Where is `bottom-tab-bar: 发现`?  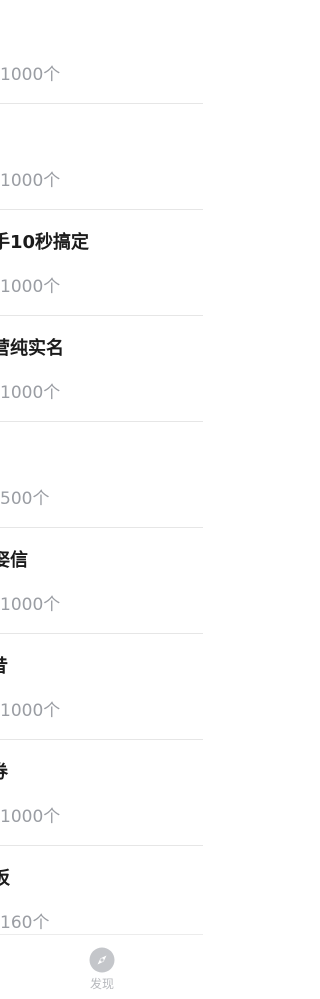
bottom-tab-bar: 发现 is located at coordinates (101, 966).